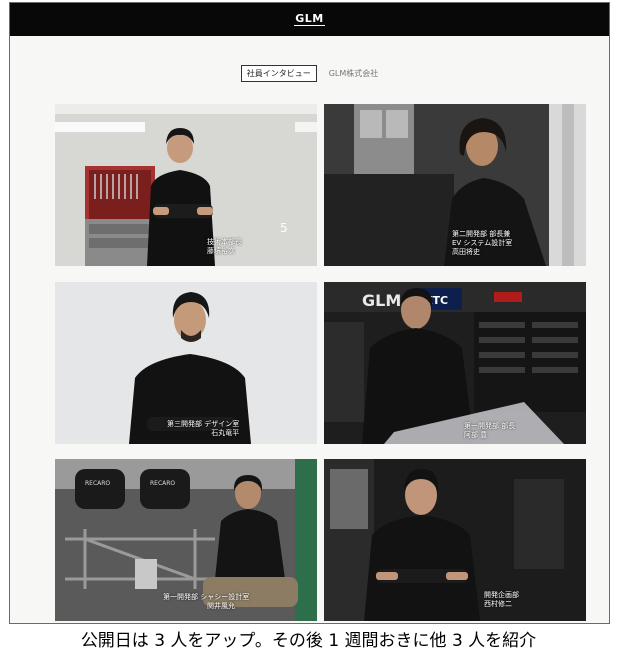 Image resolution: width=617 pixels, height=657 pixels. Describe the element at coordinates (206, 602) in the screenshot. I see `interview-caption: 第一開発部 シャシー設計室 関井風允` at that location.